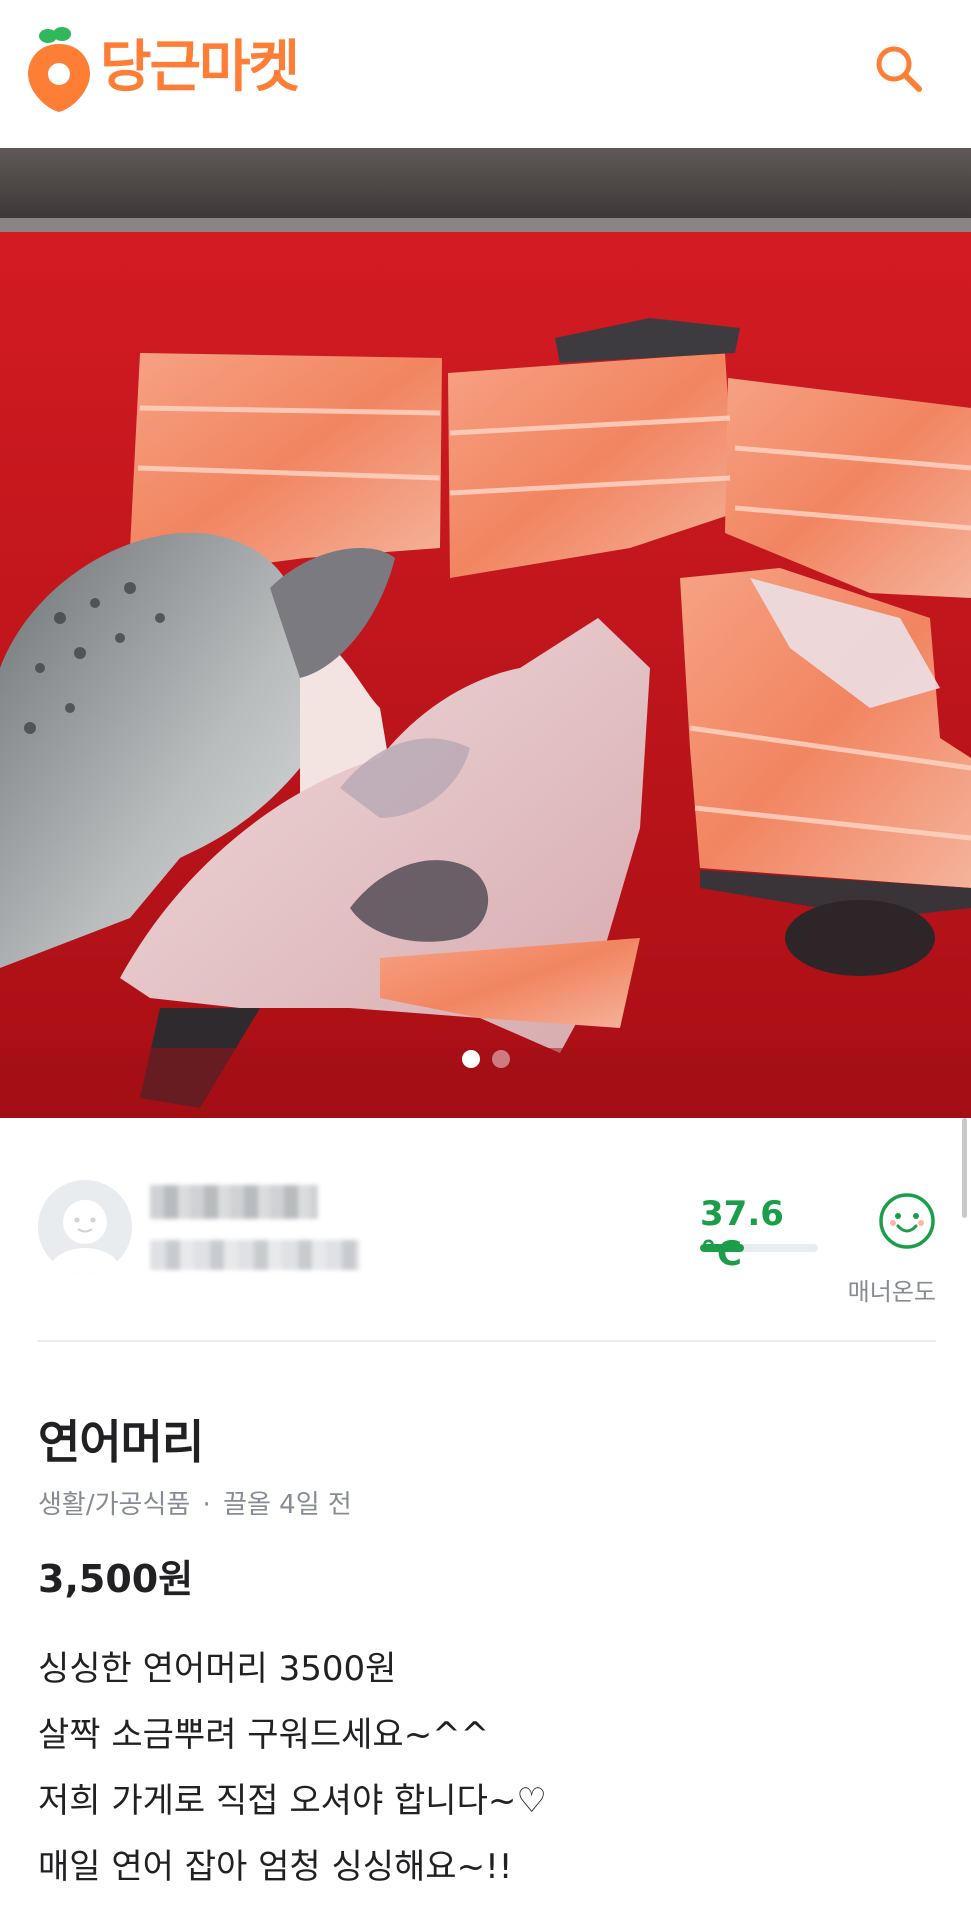  I want to click on seller-region-blurred, so click(255, 1255).